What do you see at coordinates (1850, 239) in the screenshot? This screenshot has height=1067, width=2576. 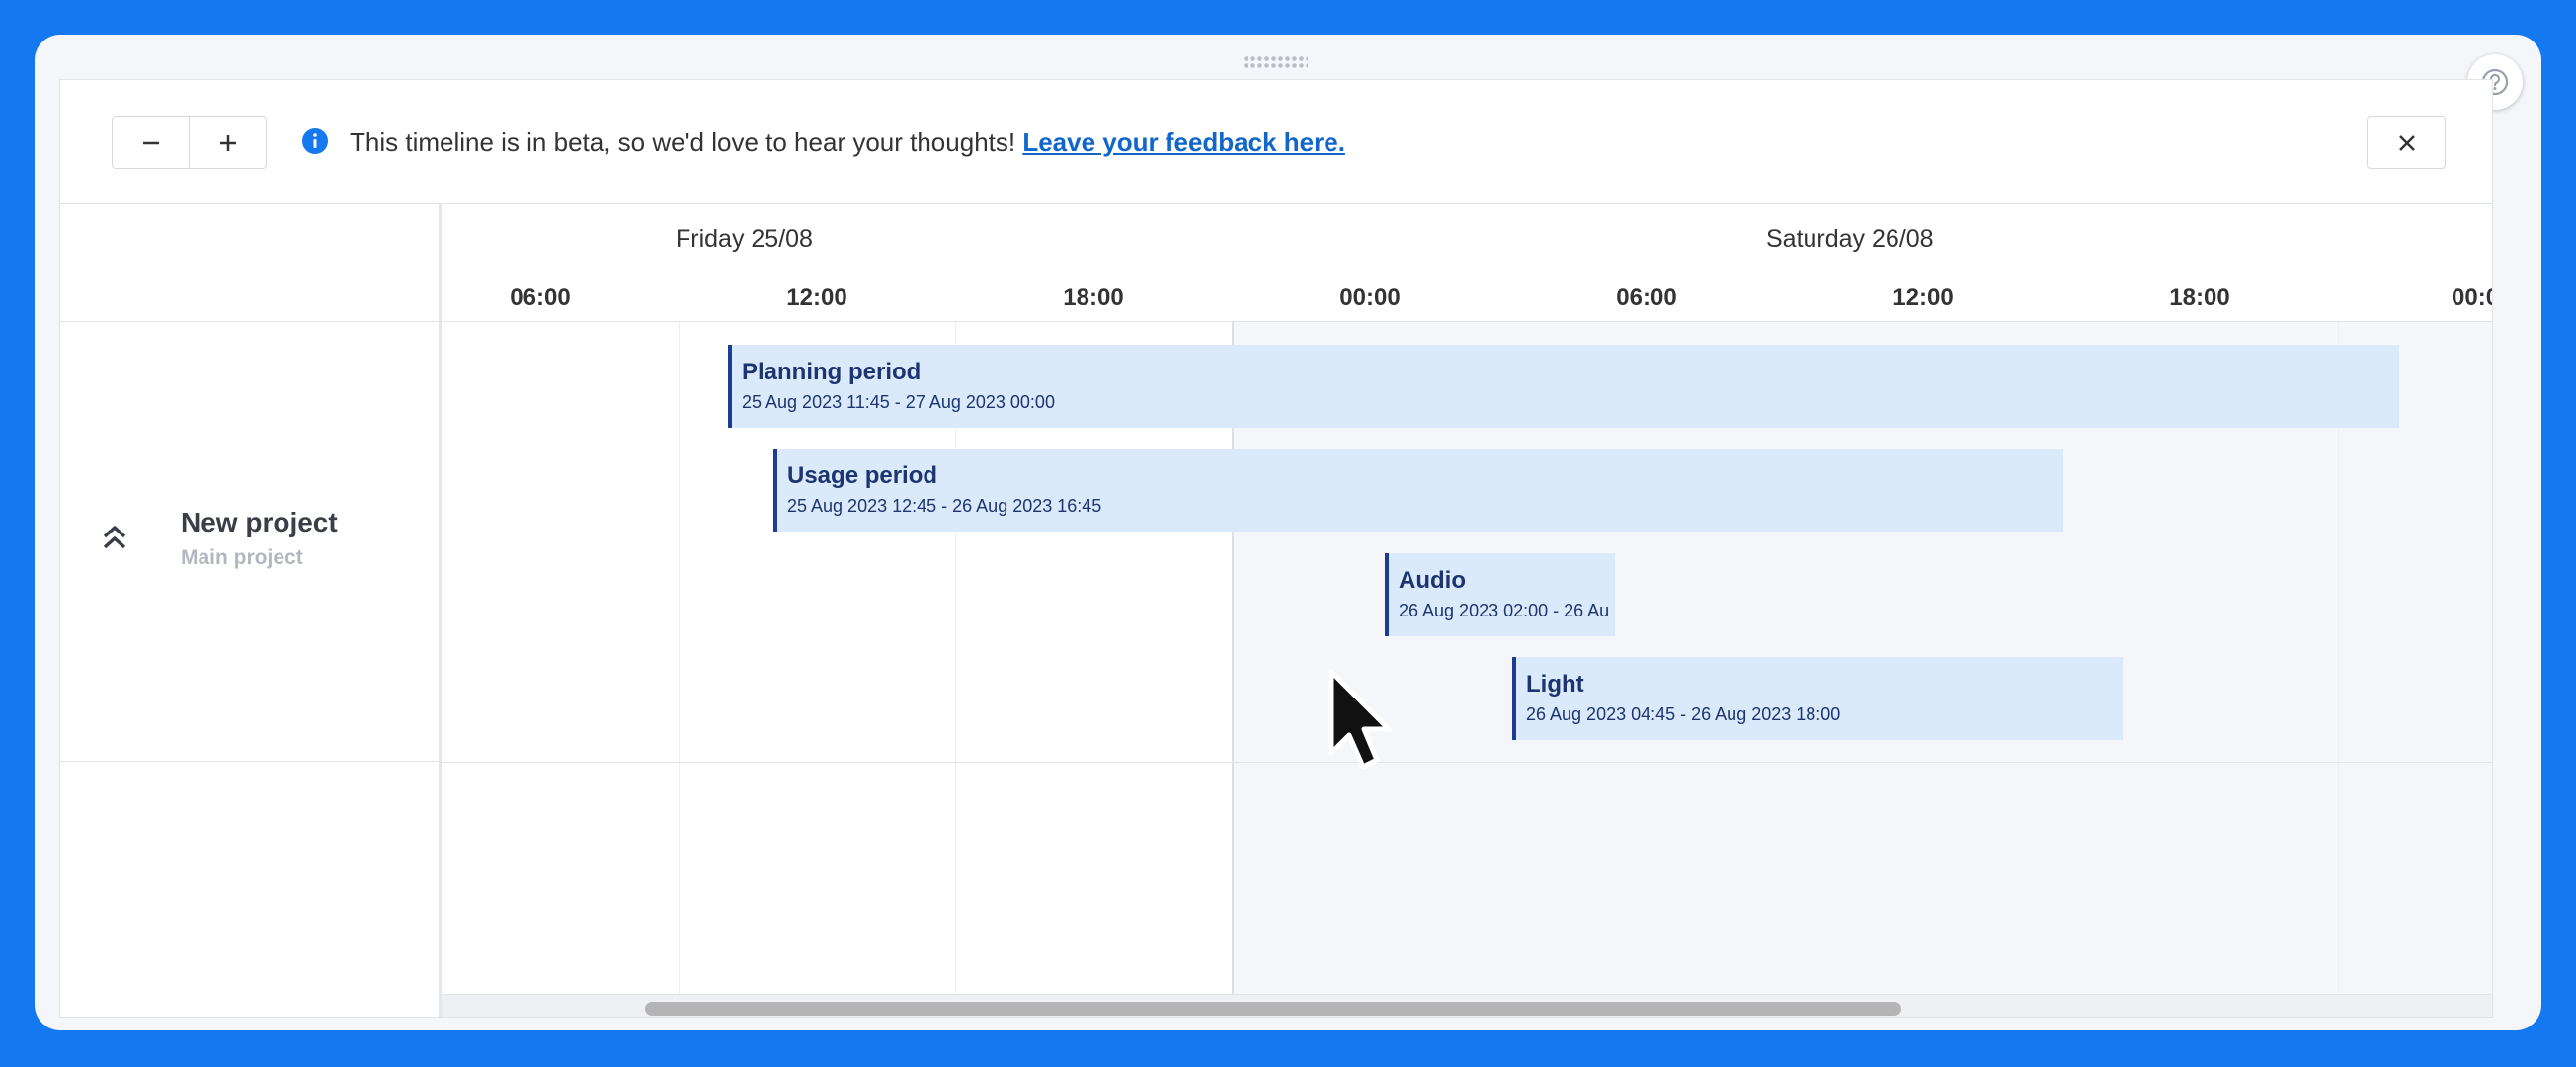 I see `day-label: Saturday 26/08` at bounding box center [1850, 239].